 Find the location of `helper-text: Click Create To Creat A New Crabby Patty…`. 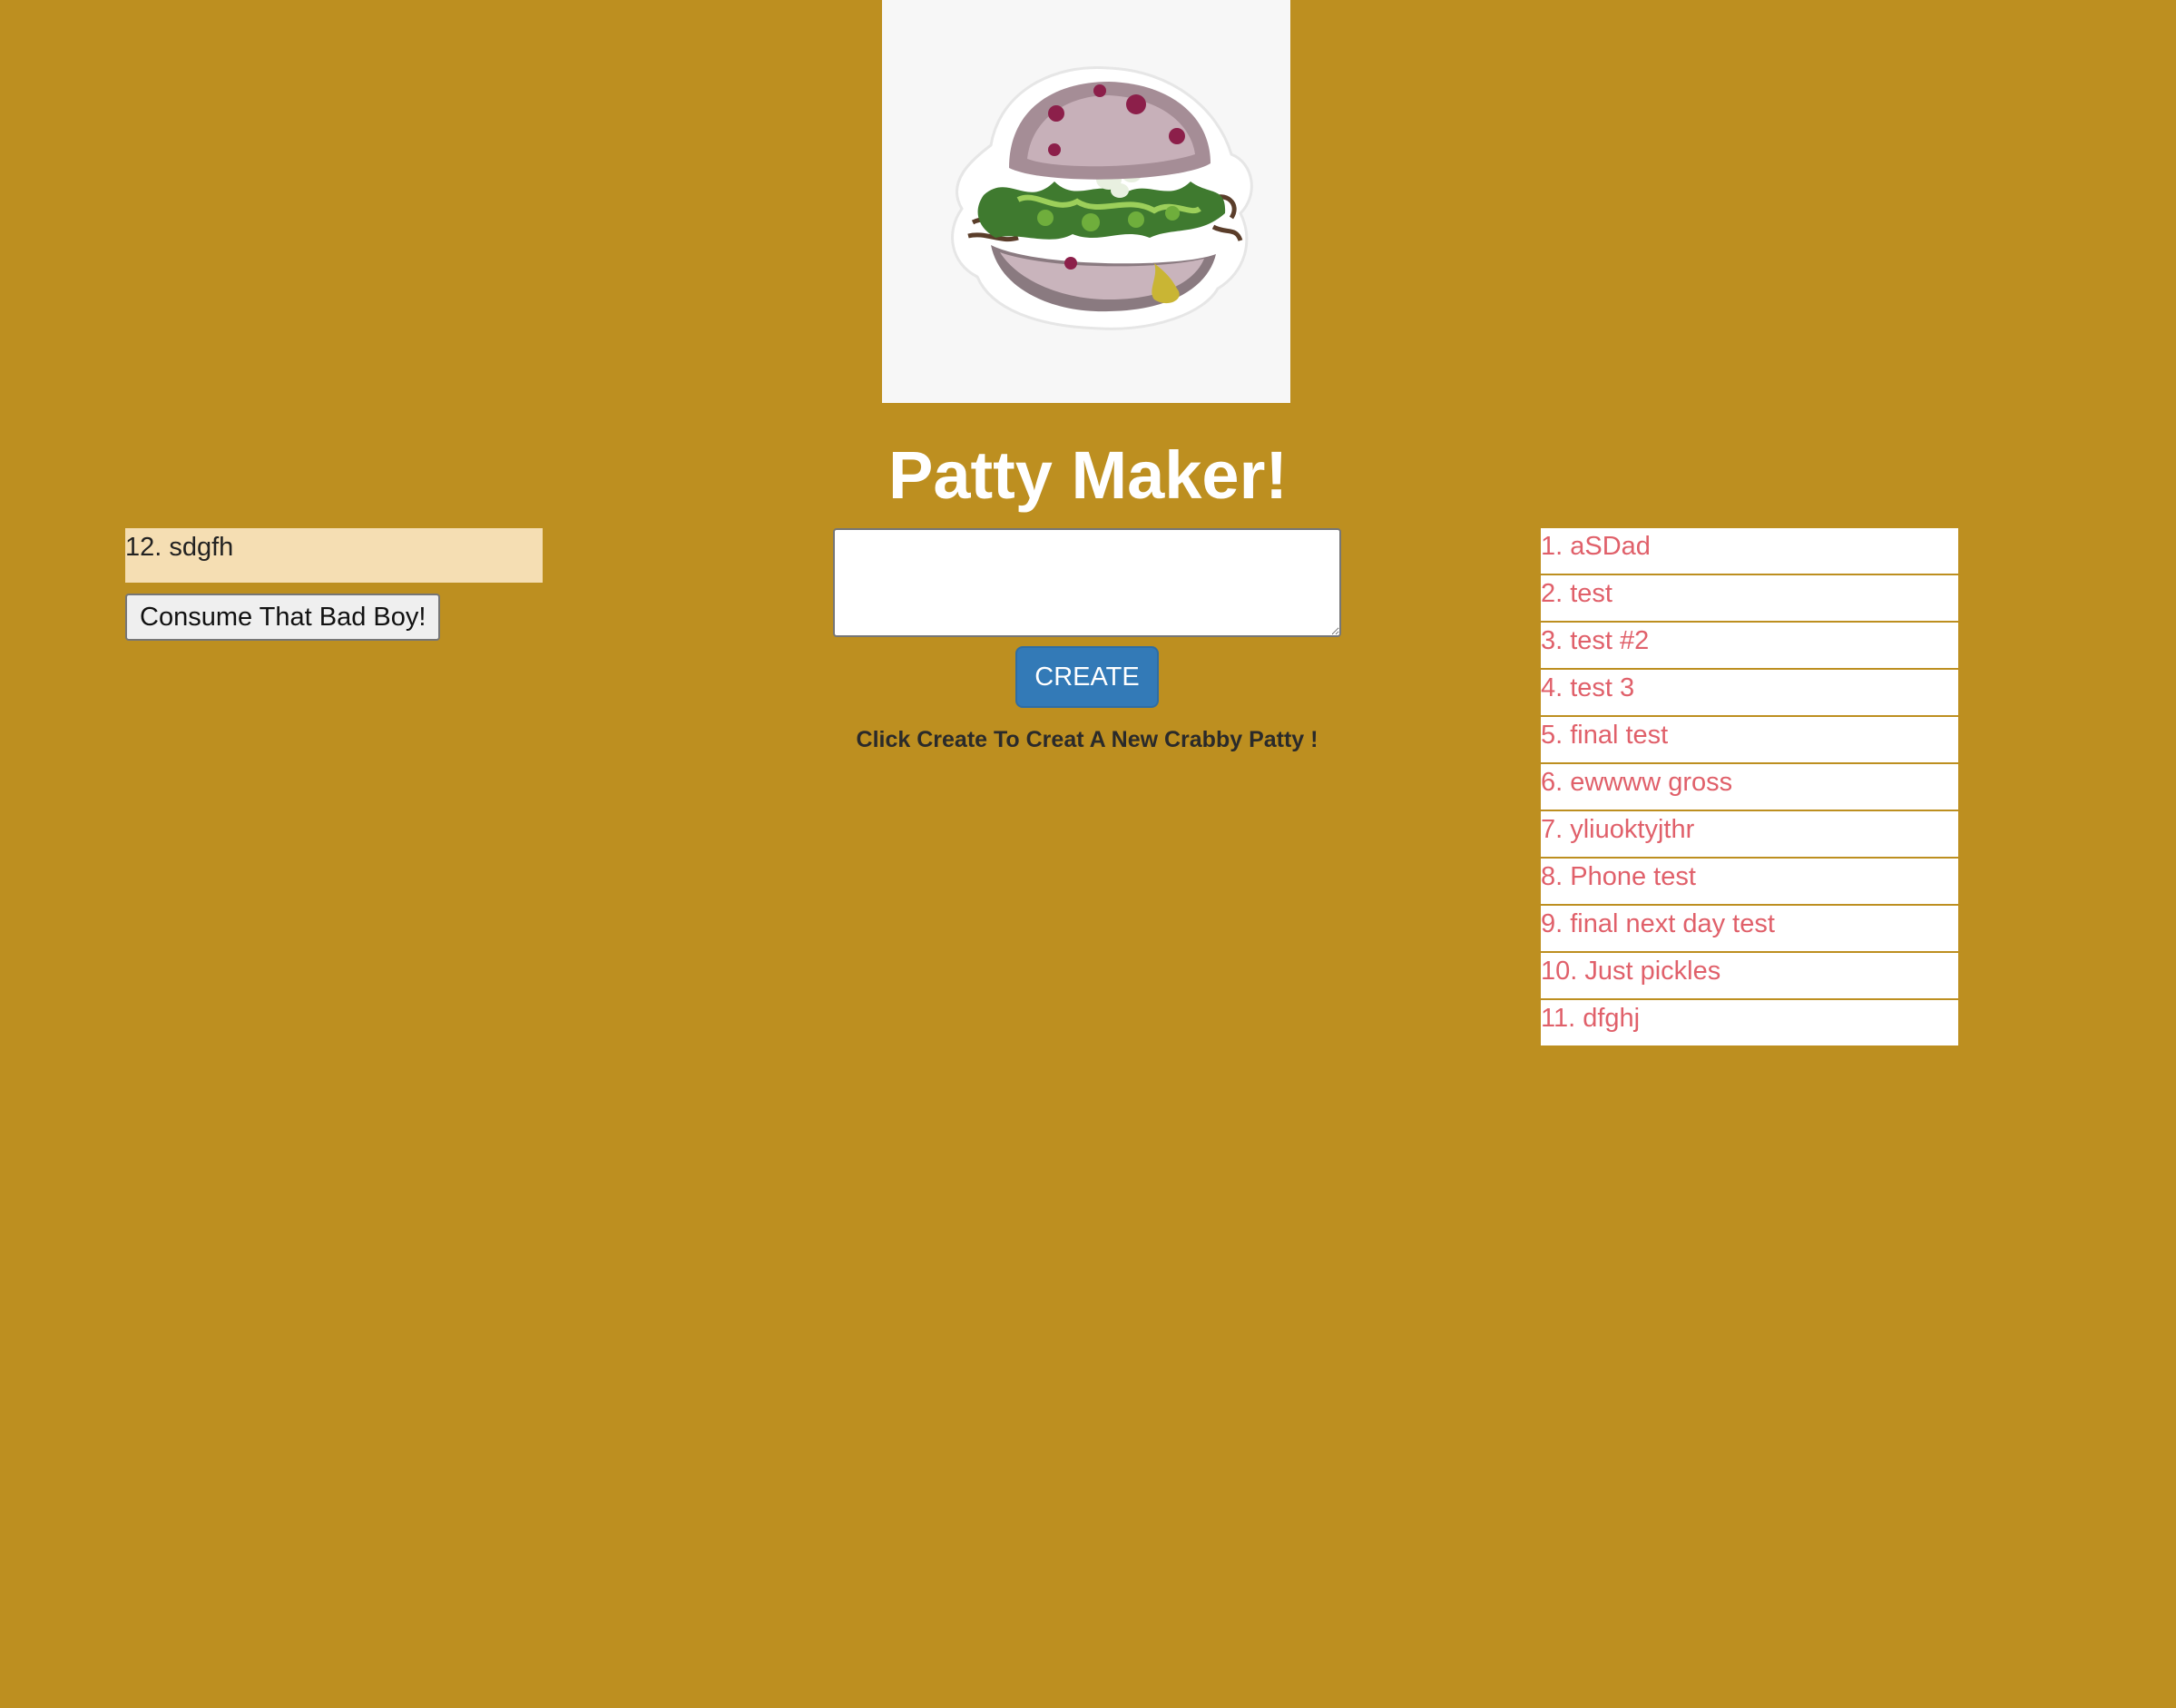

helper-text: Click Create To Creat A New Crabby Patty… is located at coordinates (1087, 739).